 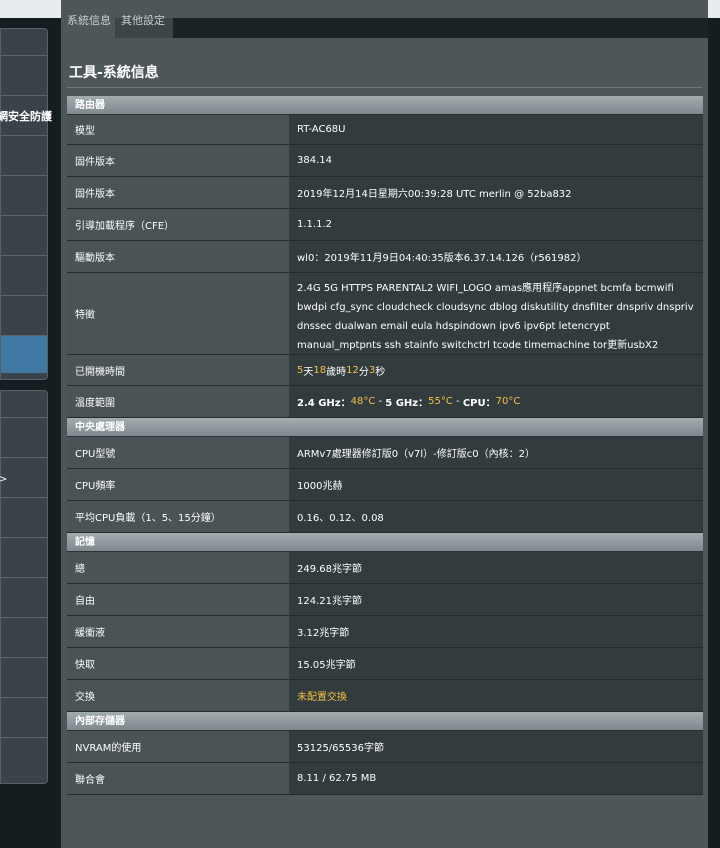 What do you see at coordinates (178, 695) in the screenshot?
I see `row-key: 交換` at bounding box center [178, 695].